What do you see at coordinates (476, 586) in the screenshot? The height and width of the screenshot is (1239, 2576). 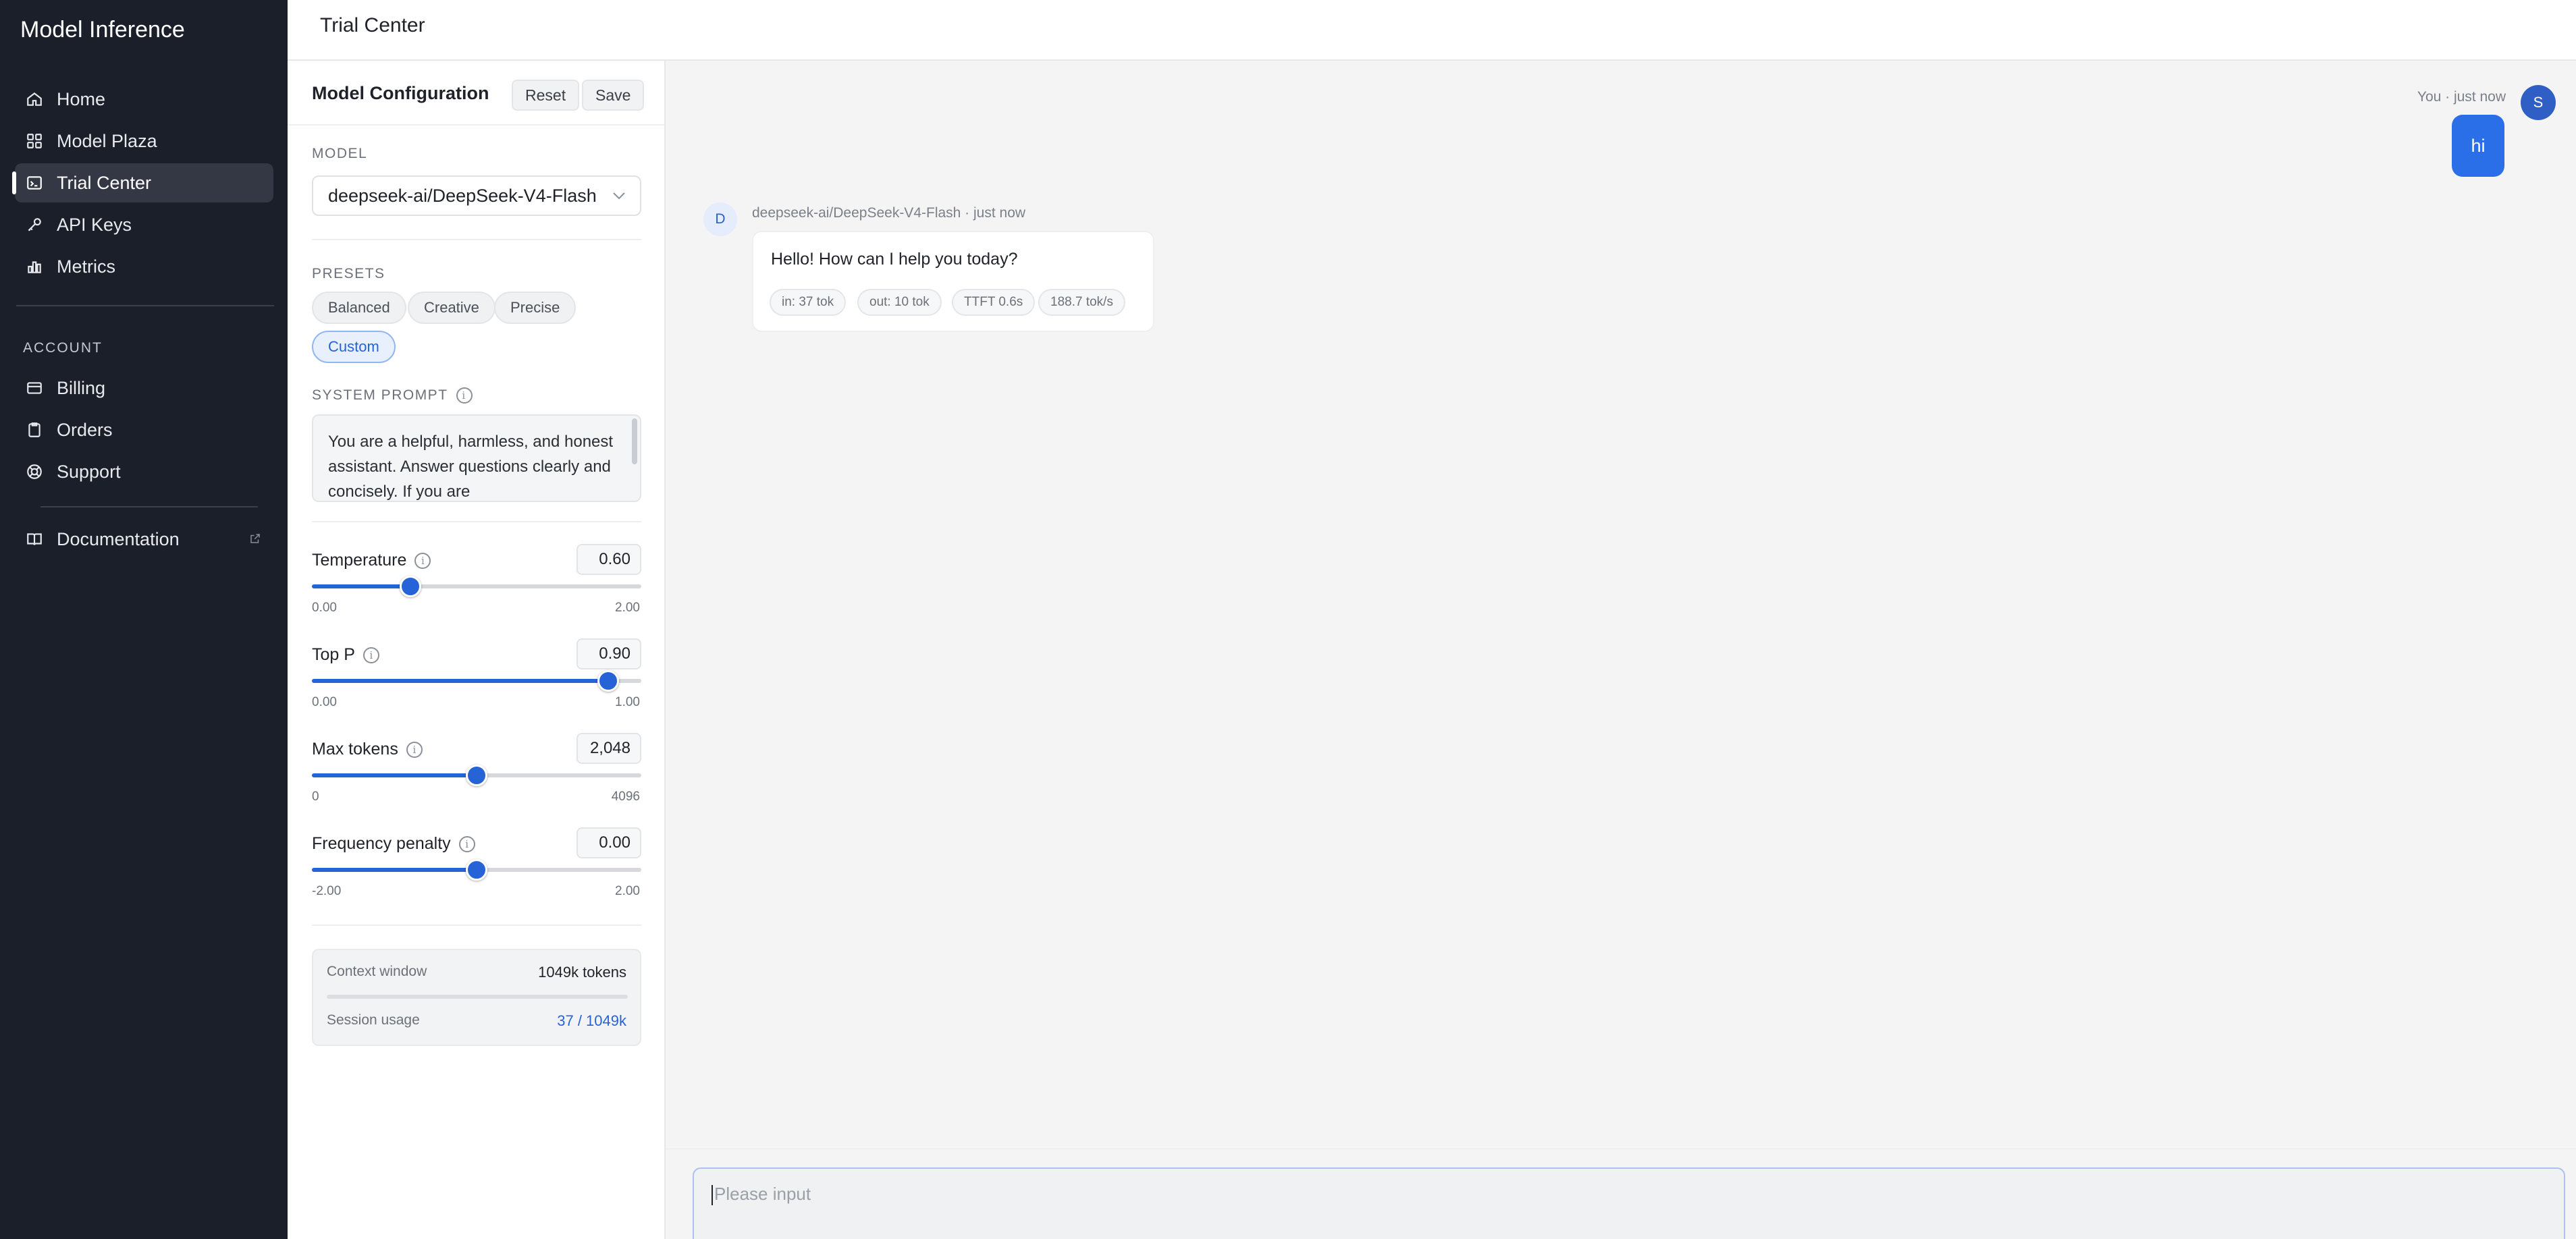 I see `temperature-slider` at bounding box center [476, 586].